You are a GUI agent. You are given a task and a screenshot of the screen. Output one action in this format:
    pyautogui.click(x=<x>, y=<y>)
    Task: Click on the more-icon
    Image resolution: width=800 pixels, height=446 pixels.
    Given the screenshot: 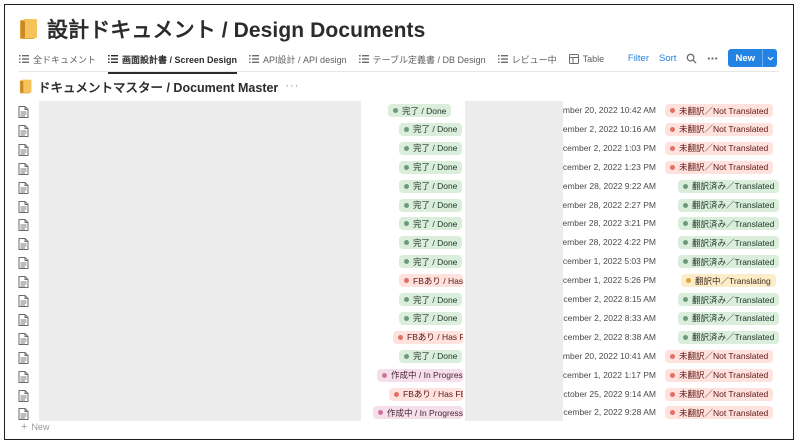 What is the action you would take?
    pyautogui.click(x=712, y=58)
    